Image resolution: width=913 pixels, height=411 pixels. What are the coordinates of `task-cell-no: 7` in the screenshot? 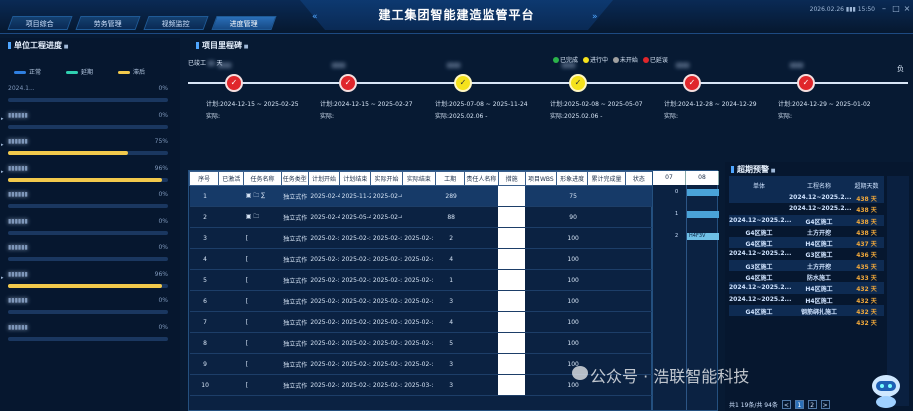 It's located at (204, 322).